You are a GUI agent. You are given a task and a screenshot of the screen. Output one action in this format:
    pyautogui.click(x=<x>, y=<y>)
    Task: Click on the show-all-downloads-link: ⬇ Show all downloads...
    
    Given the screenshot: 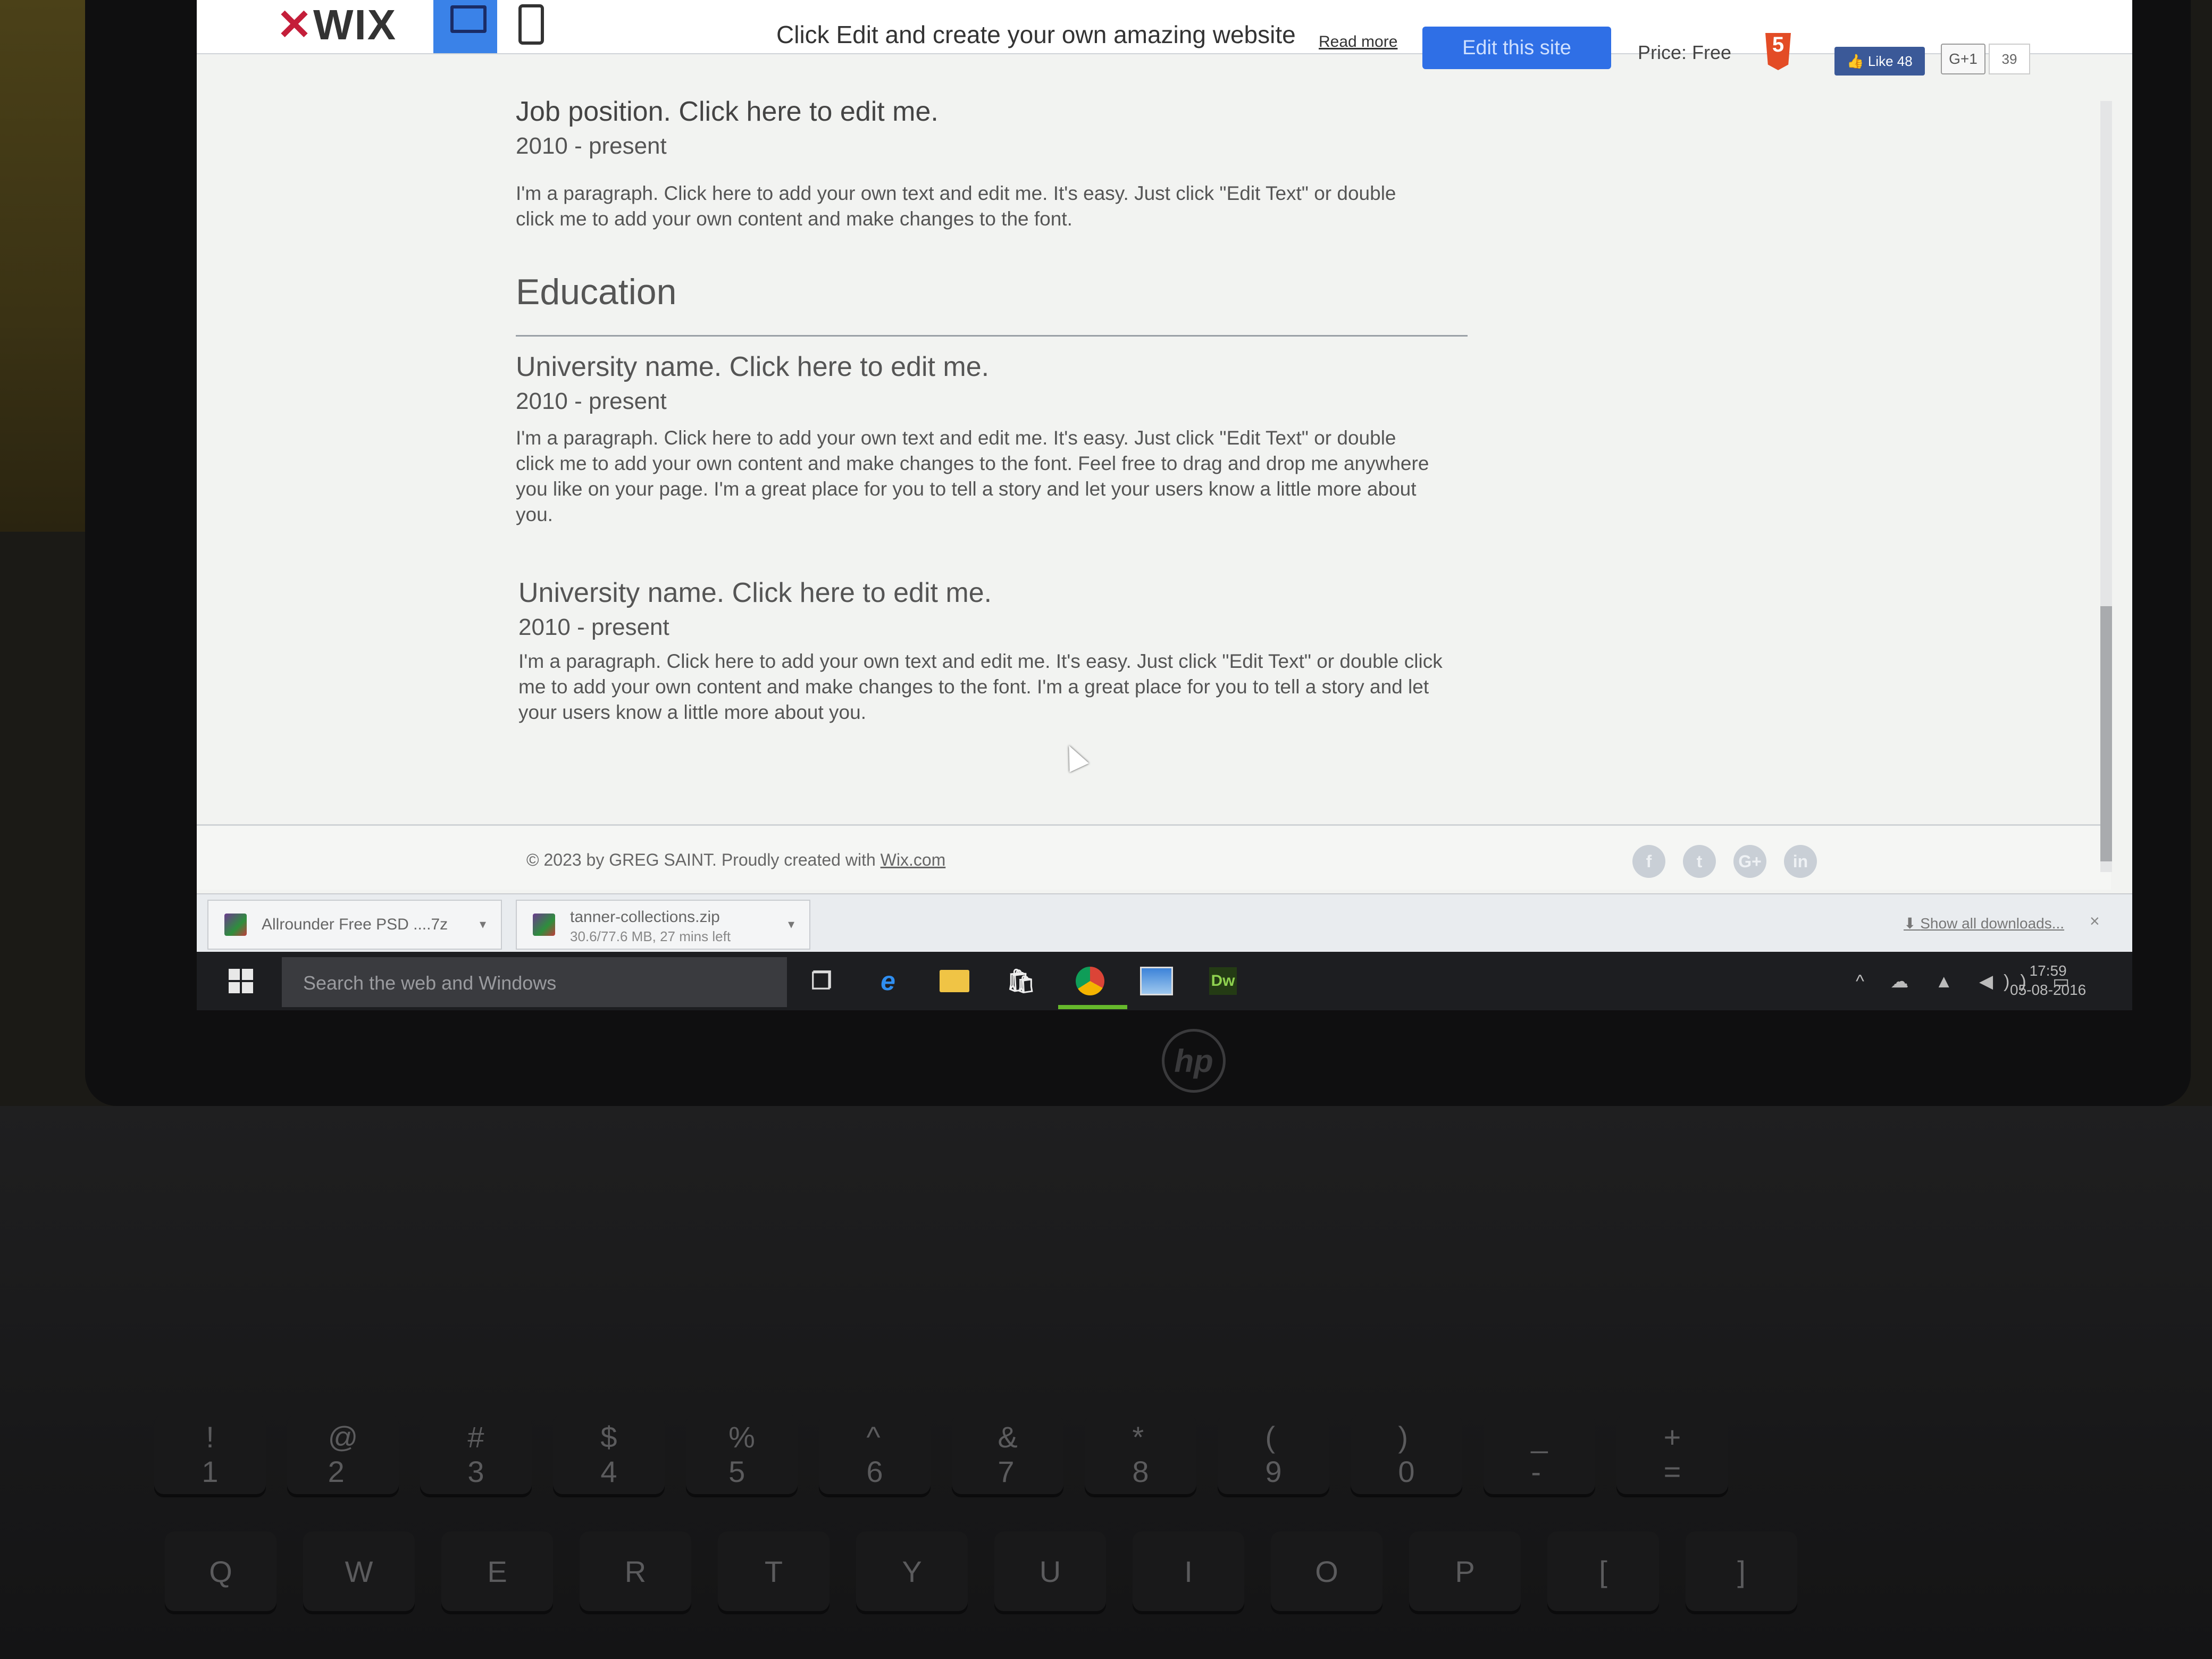 What is the action you would take?
    pyautogui.click(x=1984, y=923)
    